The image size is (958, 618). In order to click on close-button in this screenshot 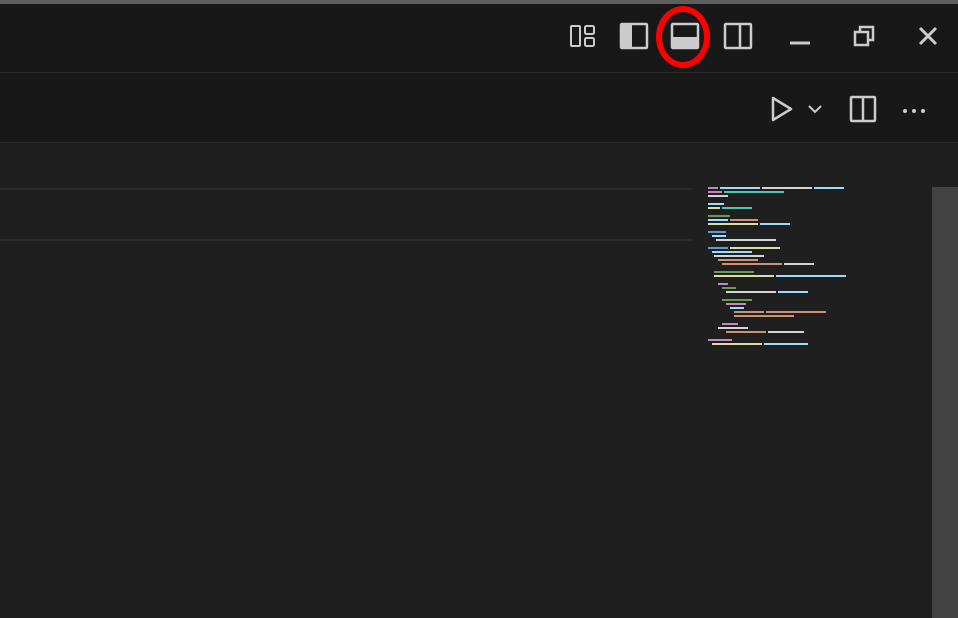, I will do `click(928, 36)`.